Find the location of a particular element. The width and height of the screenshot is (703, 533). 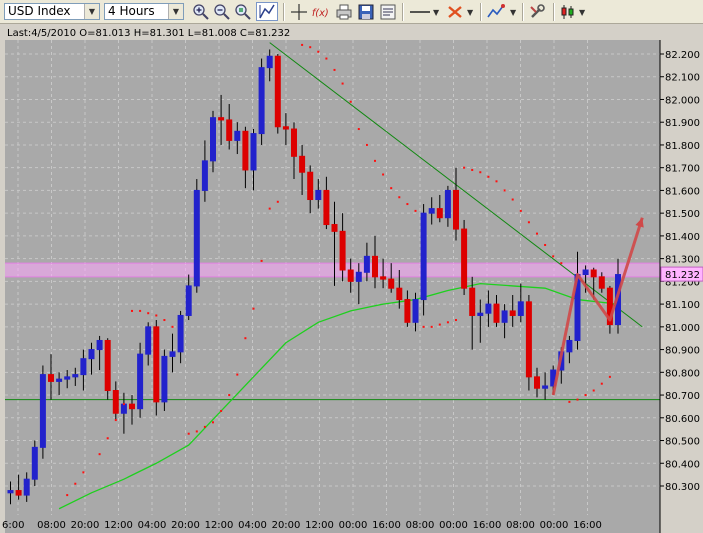

x-tick-label: 16:00 is located at coordinates (487, 525).